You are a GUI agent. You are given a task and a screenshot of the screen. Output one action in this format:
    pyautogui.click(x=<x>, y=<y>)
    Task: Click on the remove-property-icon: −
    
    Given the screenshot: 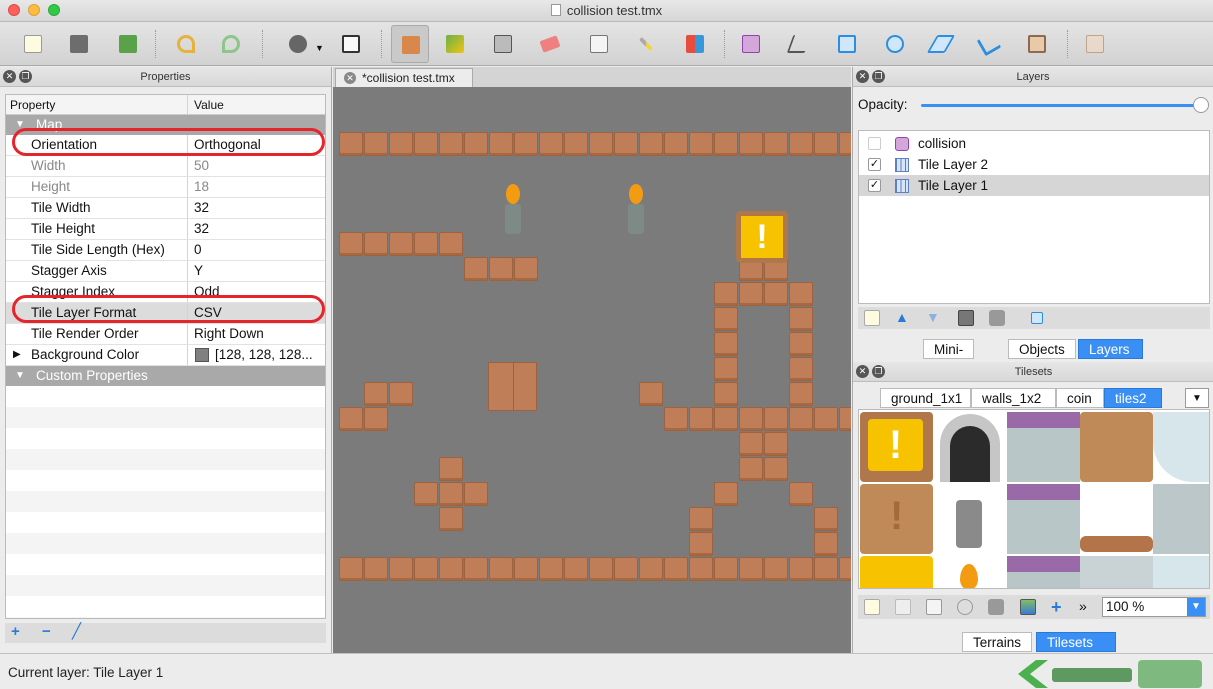 What is the action you would take?
    pyautogui.click(x=46, y=632)
    